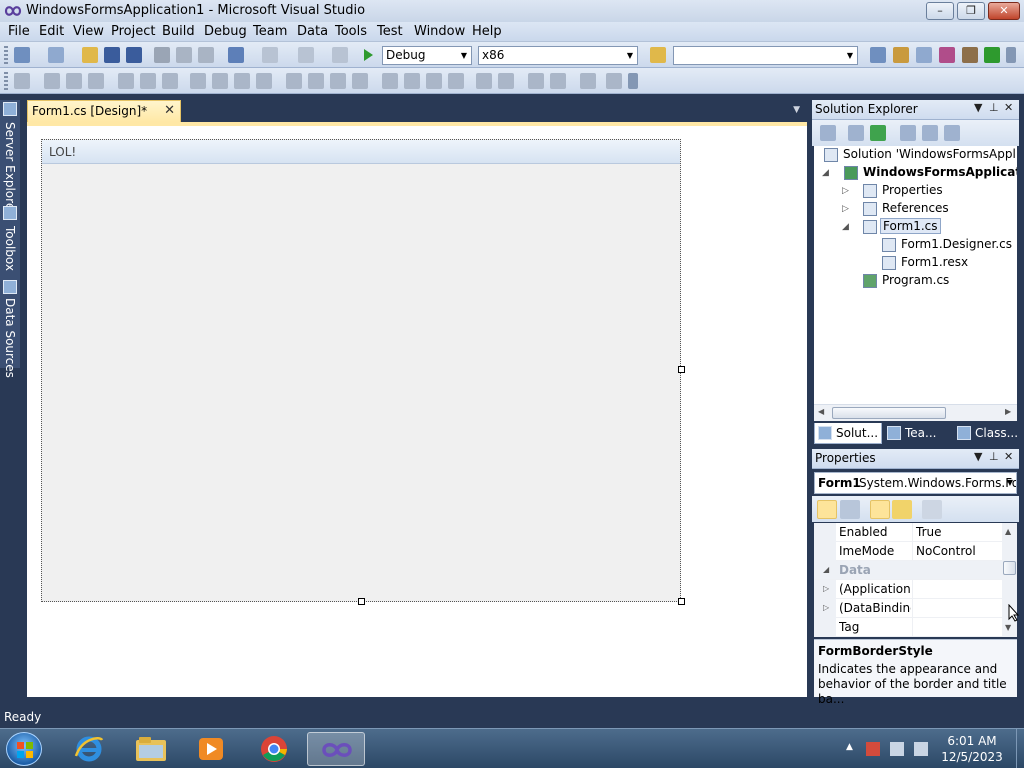 The image size is (1024, 768). I want to click on save-all-icon, so click(134, 55).